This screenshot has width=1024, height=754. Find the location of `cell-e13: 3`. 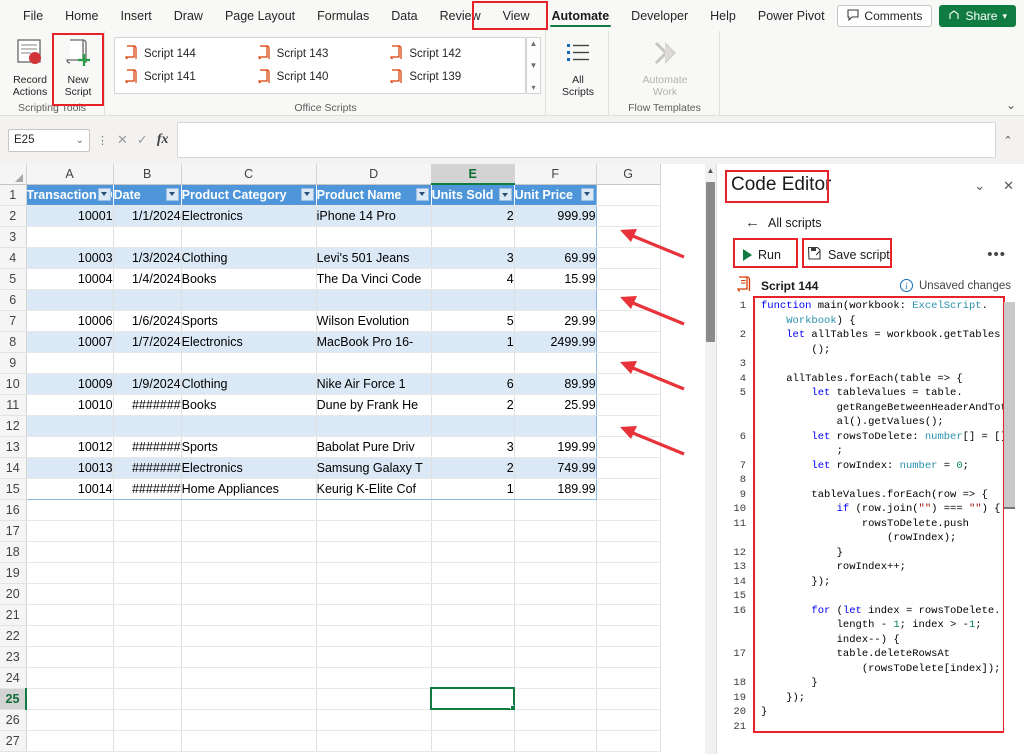

cell-e13: 3 is located at coordinates (473, 447).